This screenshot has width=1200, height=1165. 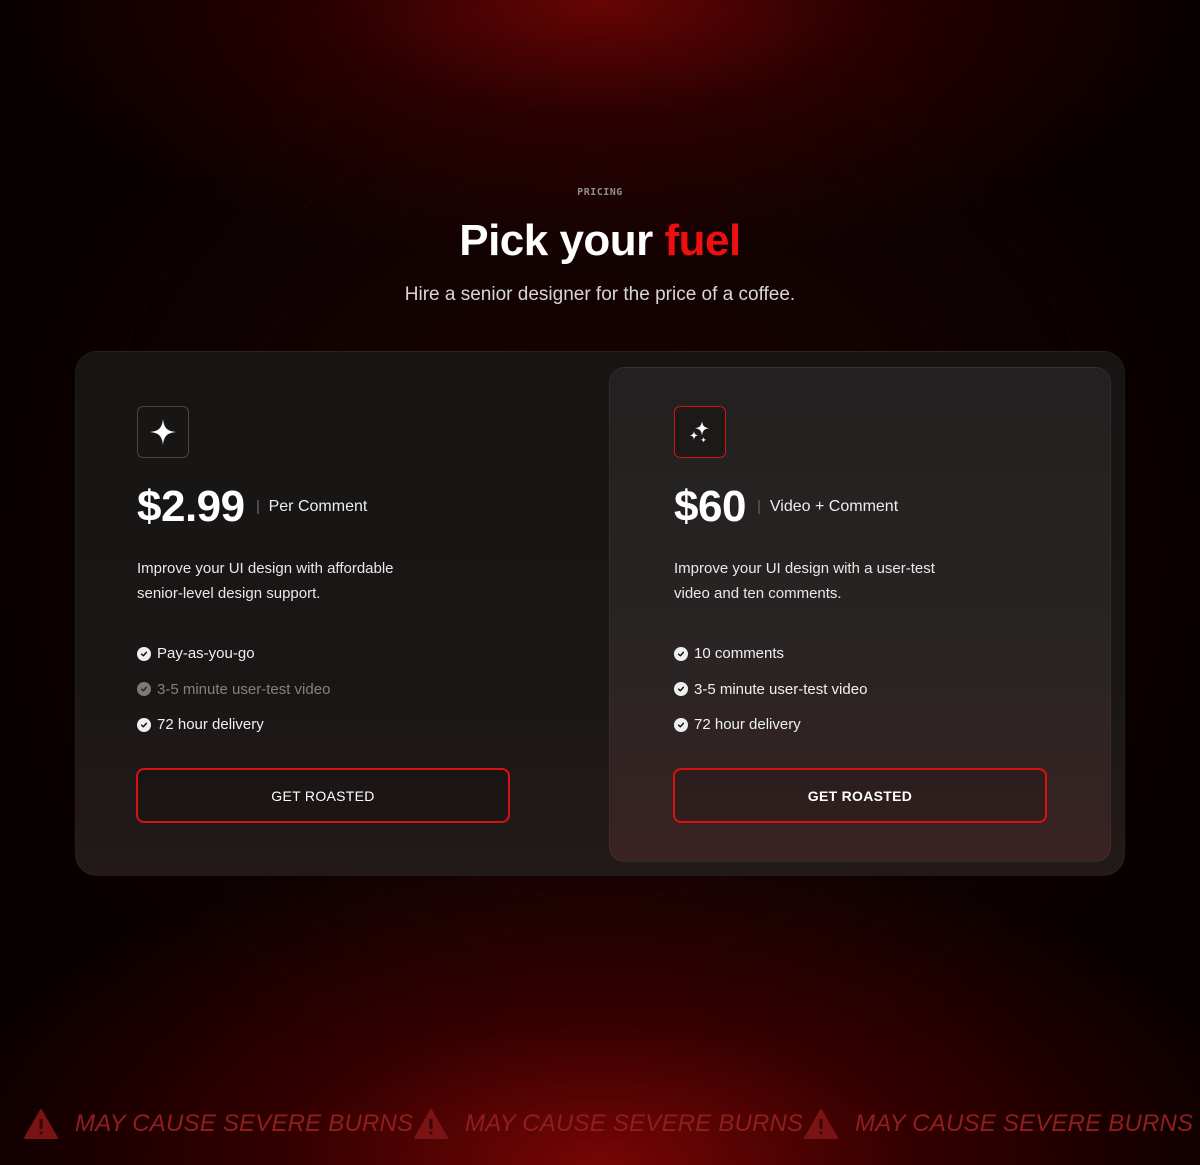 What do you see at coordinates (703, 240) in the screenshot?
I see `title-accent: fuel` at bounding box center [703, 240].